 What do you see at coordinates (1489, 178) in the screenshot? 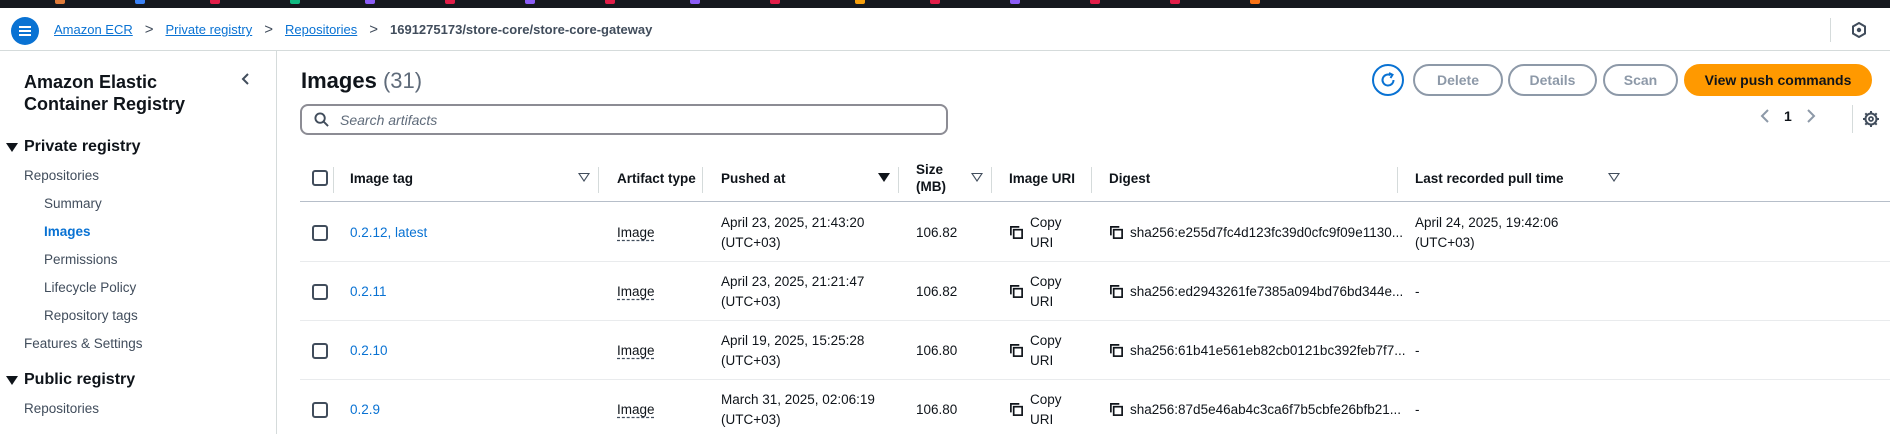
I see `col-label: Last recorded pull time` at bounding box center [1489, 178].